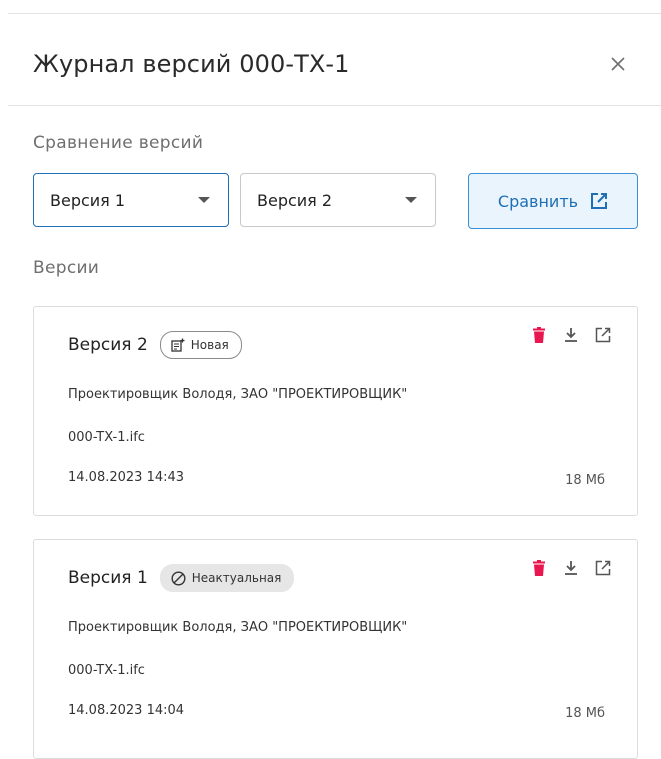  Describe the element at coordinates (178, 578) in the screenshot. I see `block-icon` at that location.